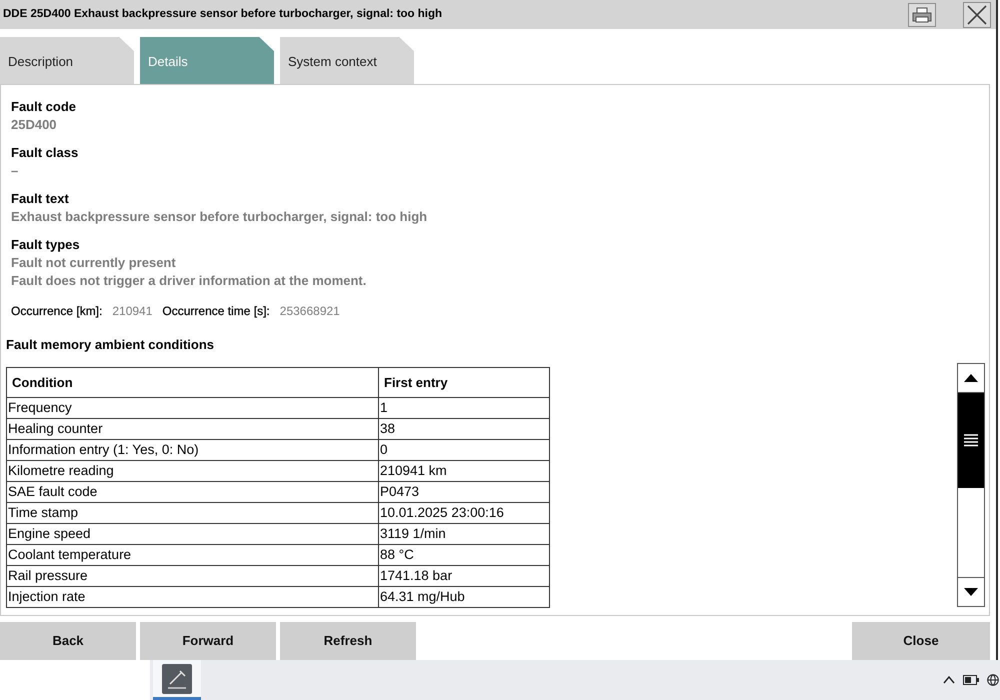 This screenshot has height=700, width=1000. Describe the element at coordinates (921, 641) in the screenshot. I see `close-footer-button: Close` at that location.